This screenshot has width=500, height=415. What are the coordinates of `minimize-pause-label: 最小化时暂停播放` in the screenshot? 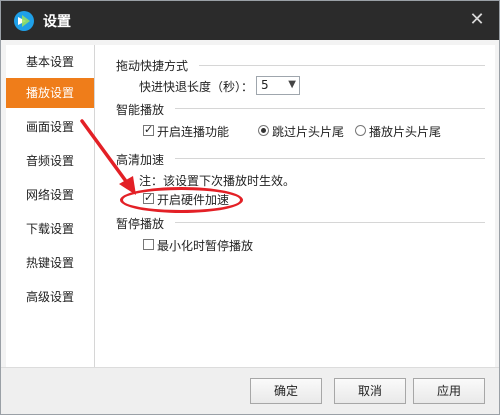 It's located at (205, 246).